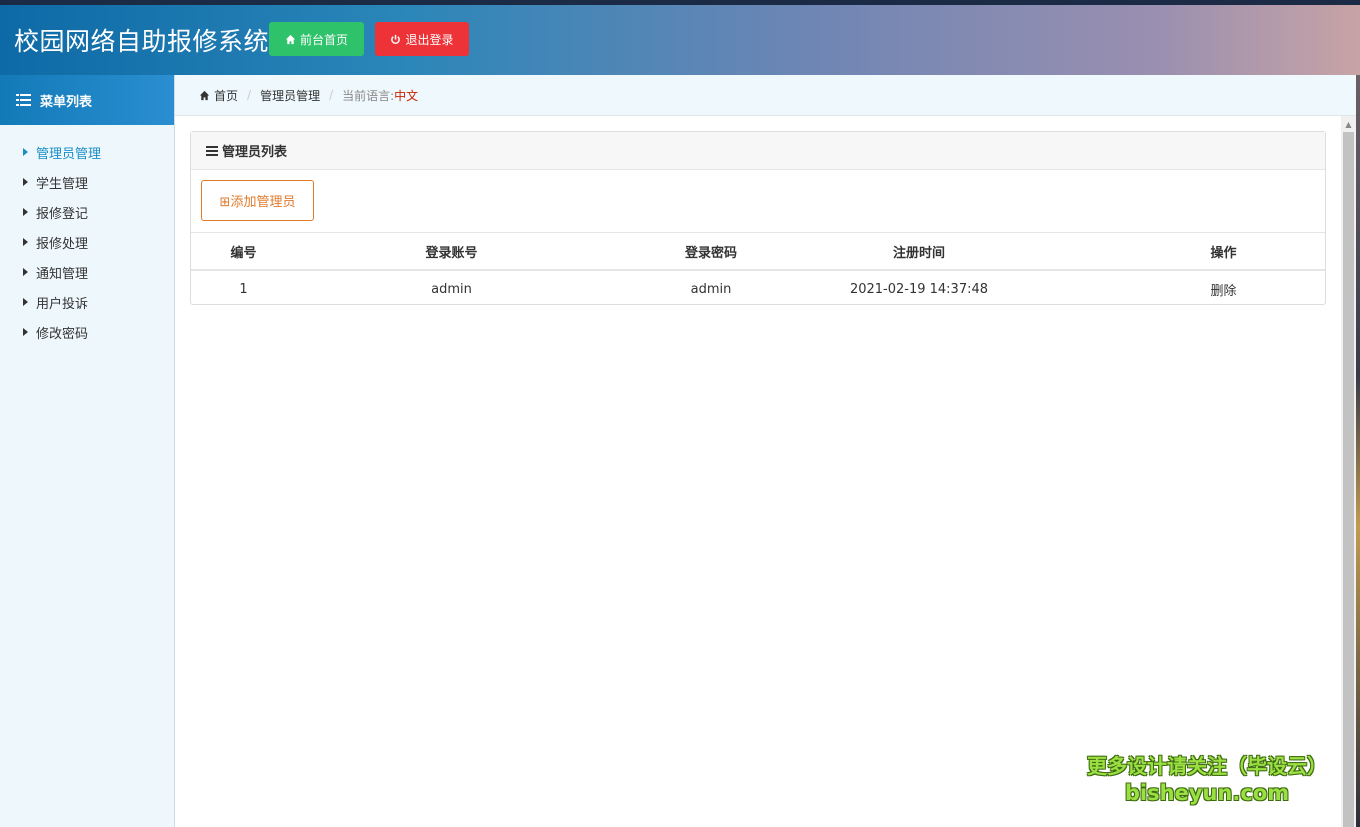  What do you see at coordinates (451, 289) in the screenshot?
I see `cell-account: admin` at bounding box center [451, 289].